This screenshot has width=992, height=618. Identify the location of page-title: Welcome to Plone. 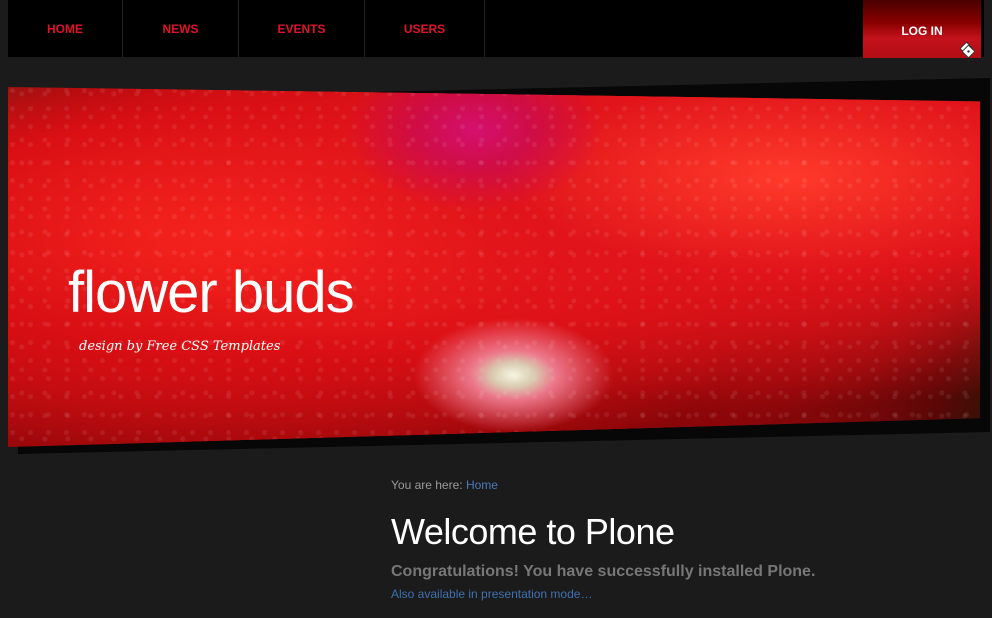
(533, 531).